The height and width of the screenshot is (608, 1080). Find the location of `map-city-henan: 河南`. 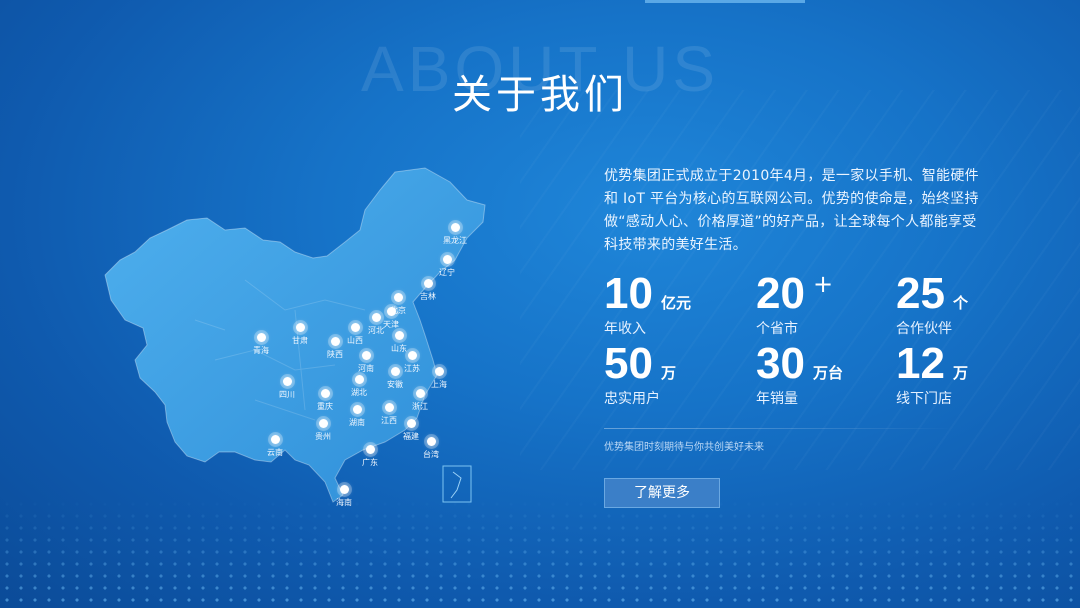

map-city-henan: 河南 is located at coordinates (366, 362).